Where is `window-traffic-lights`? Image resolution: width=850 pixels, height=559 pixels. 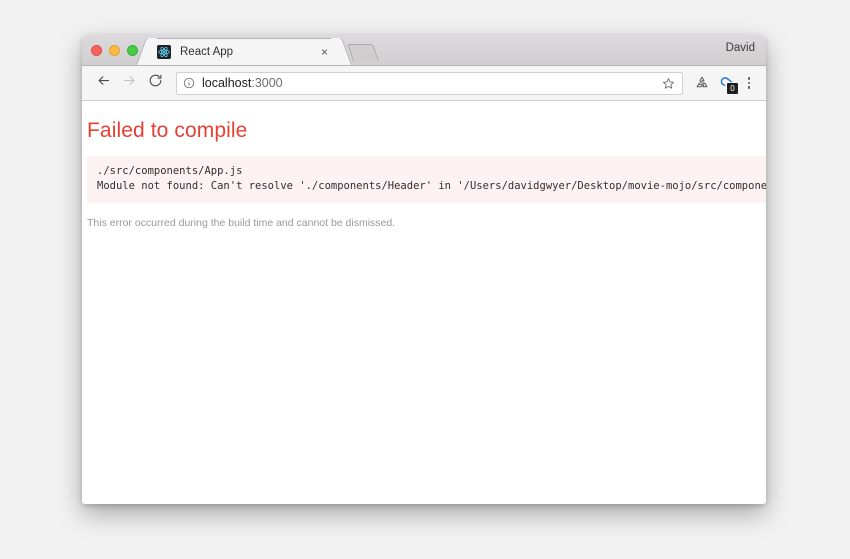
window-traffic-lights is located at coordinates (114, 50).